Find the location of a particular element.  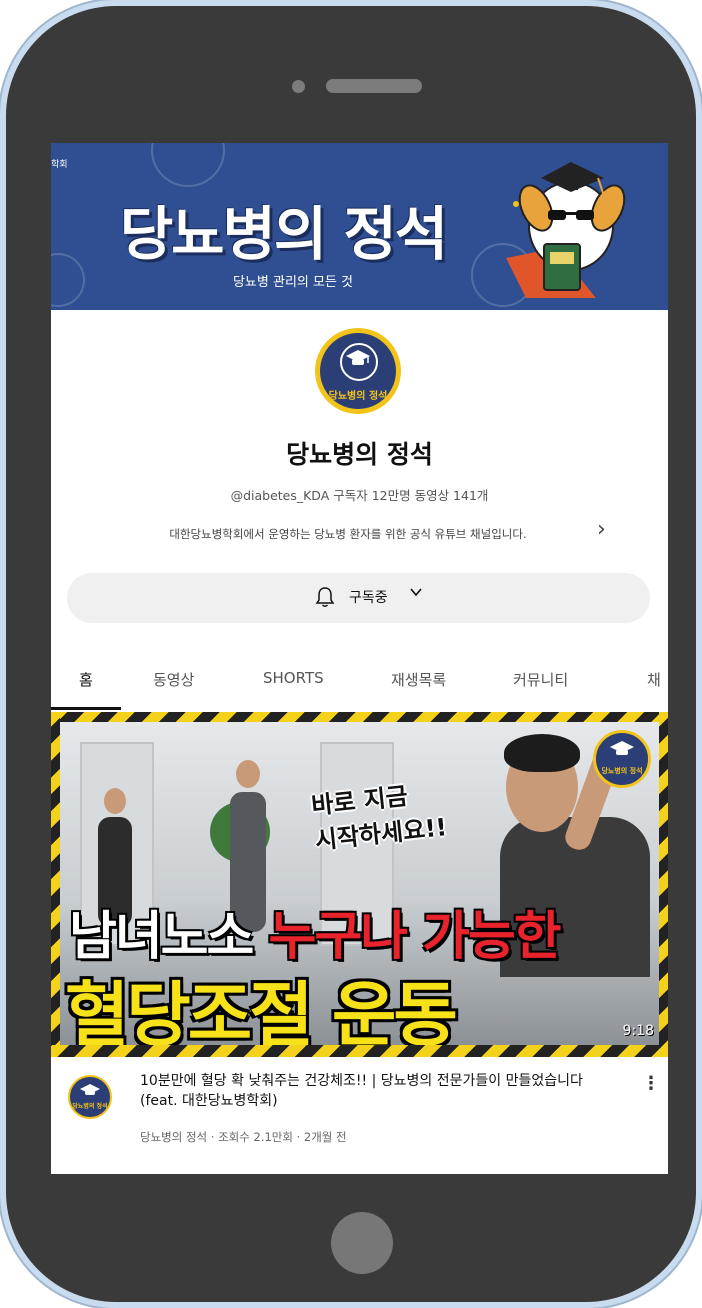

bell-icon is located at coordinates (325, 597).